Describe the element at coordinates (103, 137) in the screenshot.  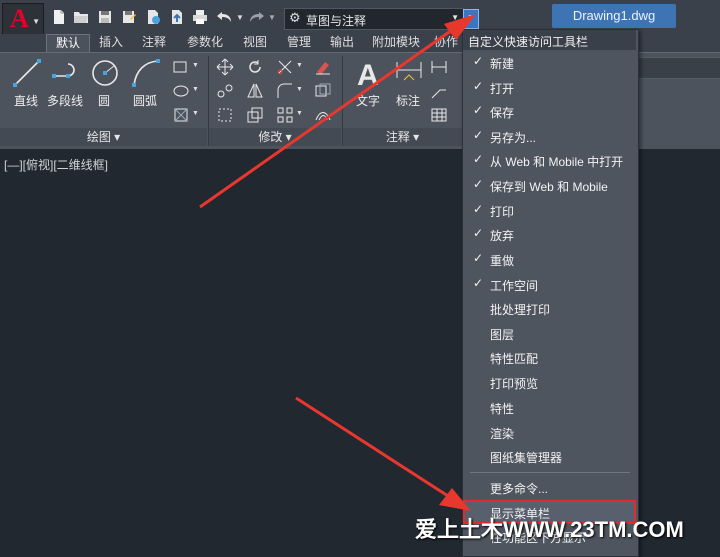
I see `panel-title-draw: 绘图 ▾` at that location.